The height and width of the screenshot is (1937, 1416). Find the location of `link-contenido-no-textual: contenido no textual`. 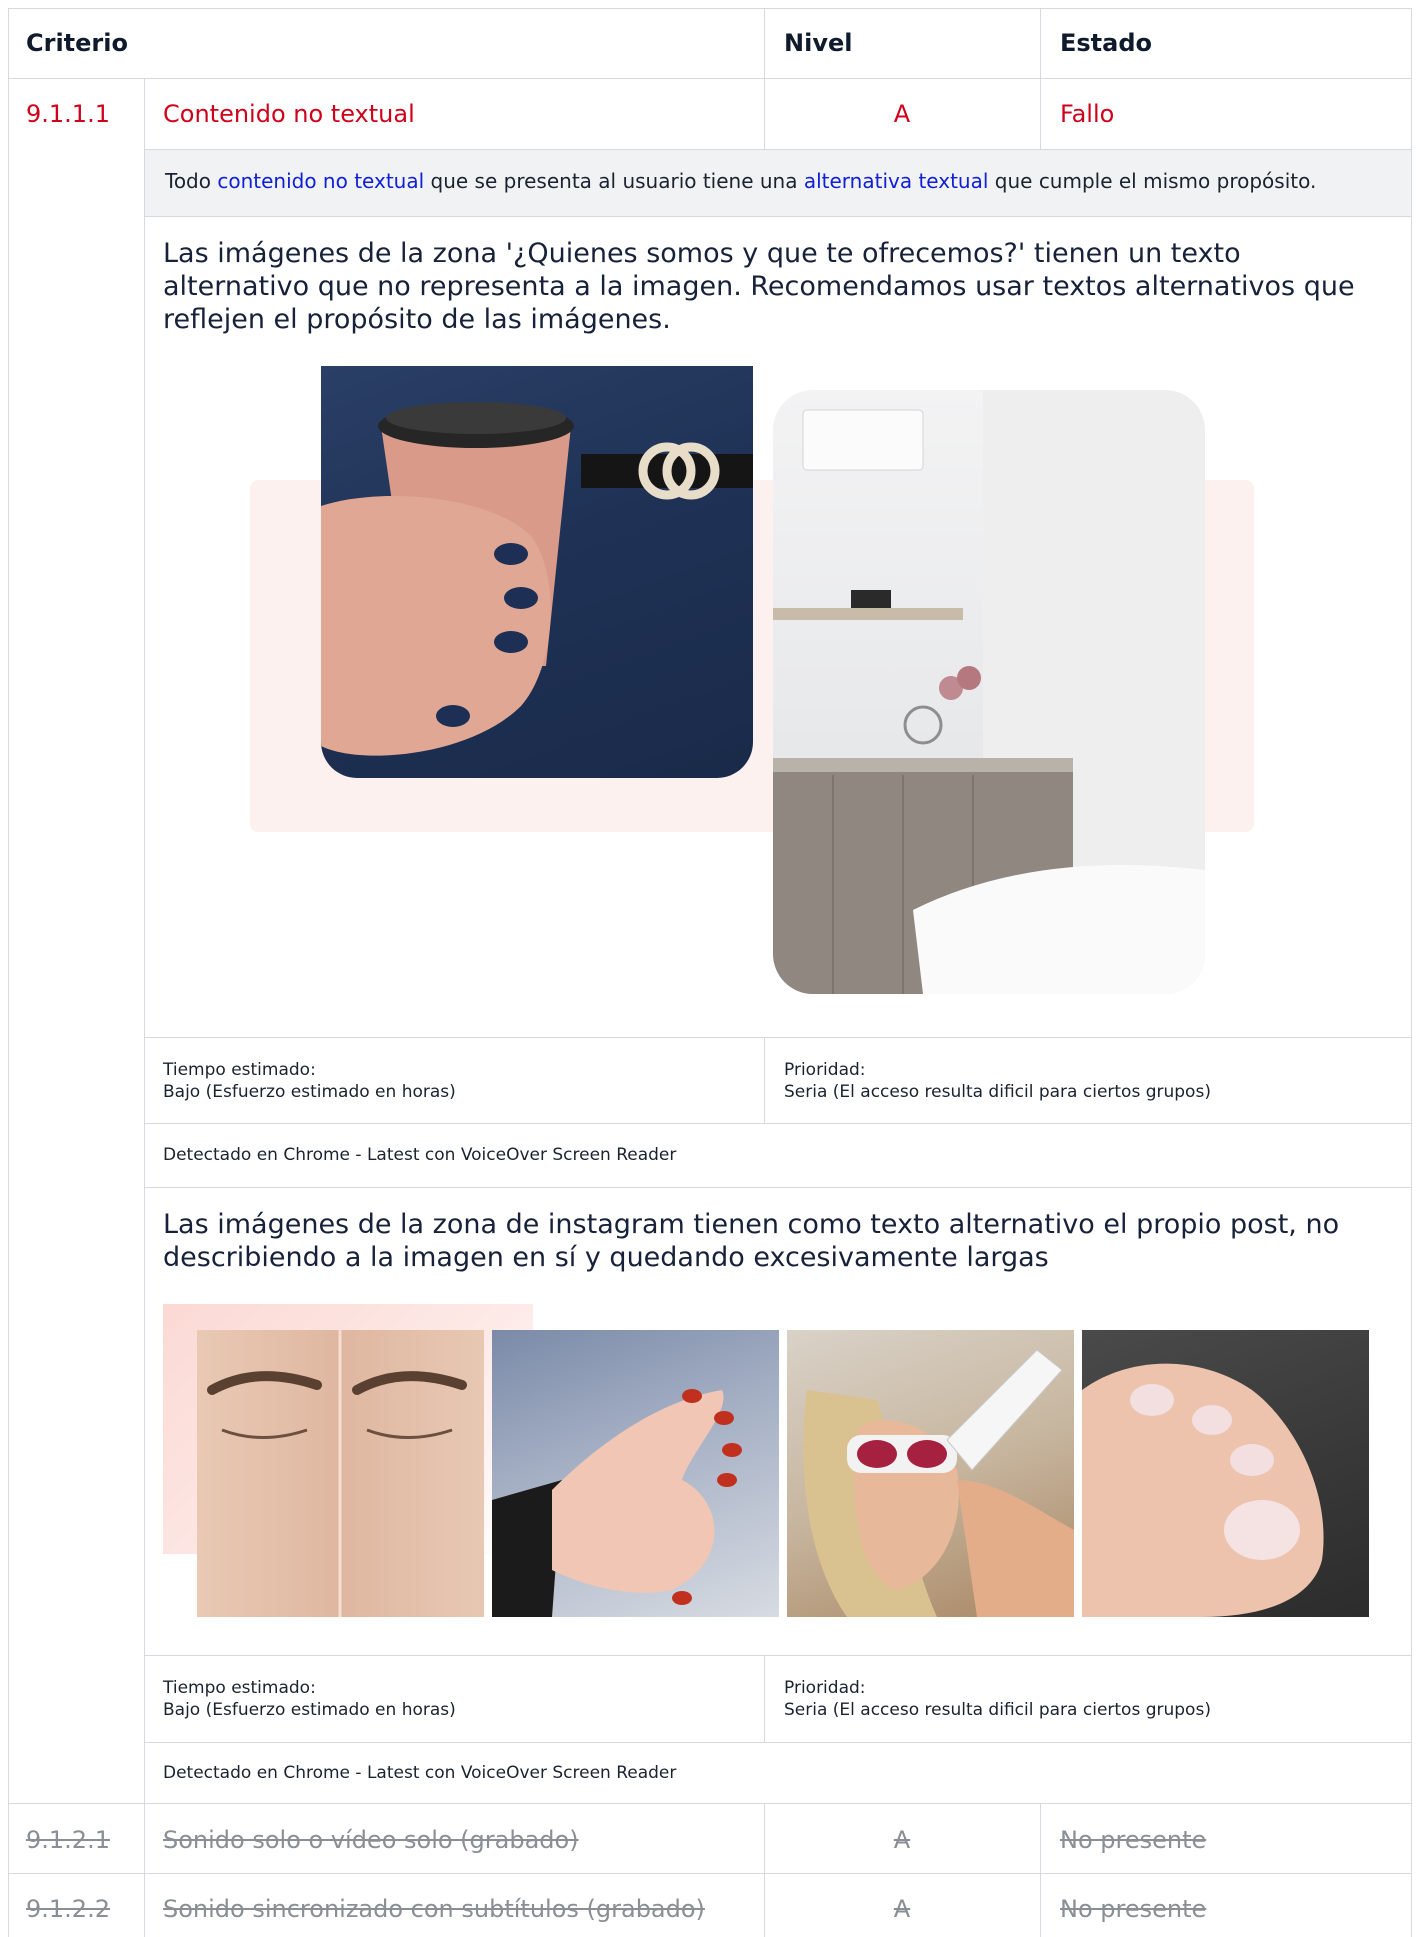

link-contenido-no-textual: contenido no textual is located at coordinates (320, 181).